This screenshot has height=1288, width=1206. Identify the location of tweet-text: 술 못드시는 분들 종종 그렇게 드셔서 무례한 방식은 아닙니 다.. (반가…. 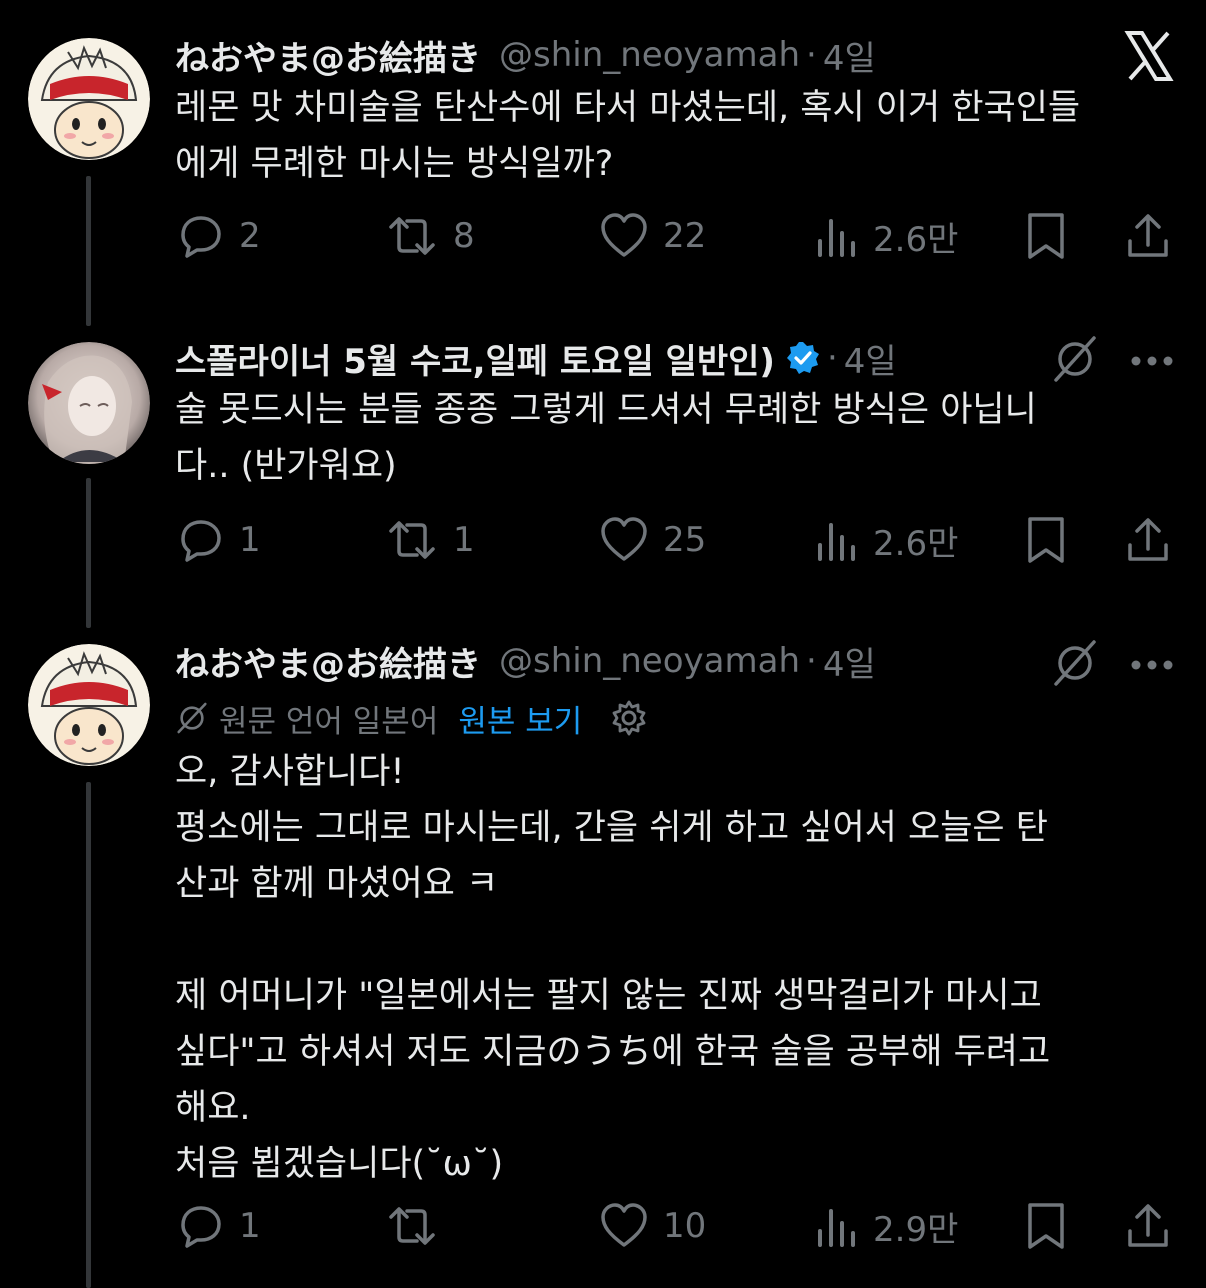
(606, 438).